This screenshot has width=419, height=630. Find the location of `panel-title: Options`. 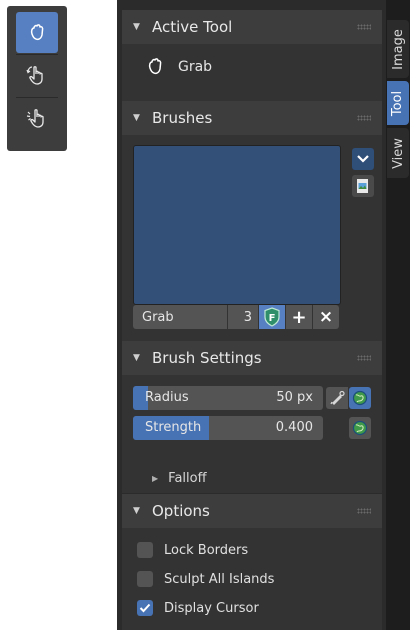

panel-title: Options is located at coordinates (181, 511).